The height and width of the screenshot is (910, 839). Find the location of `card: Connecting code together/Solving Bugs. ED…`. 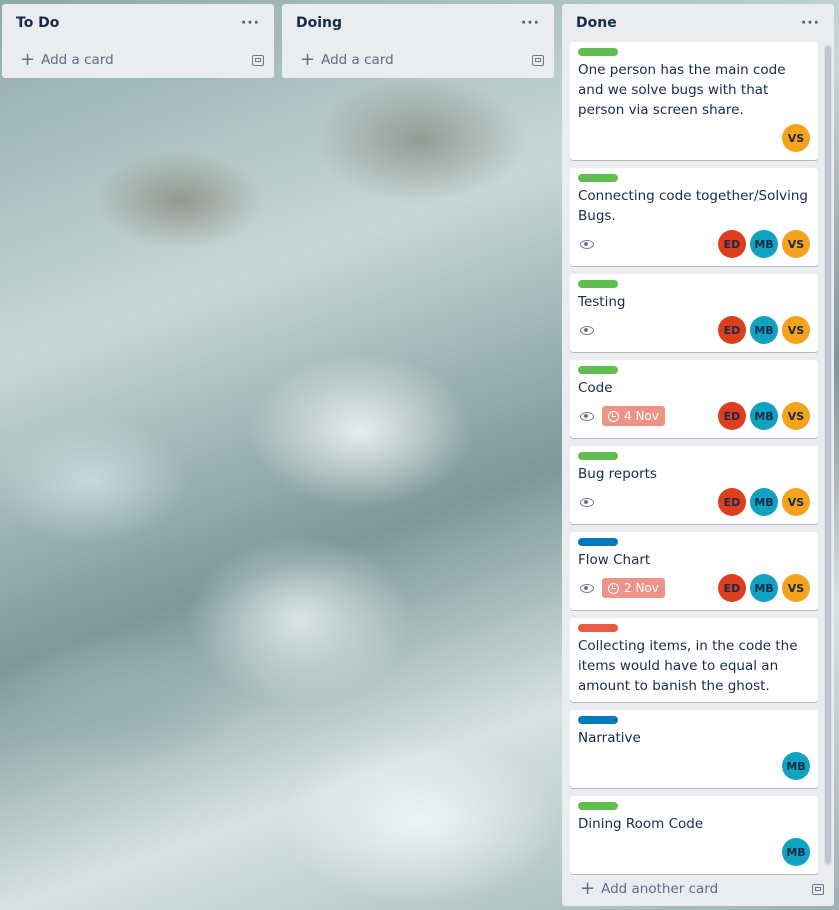

card: Connecting code together/Solving Bugs. ED… is located at coordinates (694, 217).